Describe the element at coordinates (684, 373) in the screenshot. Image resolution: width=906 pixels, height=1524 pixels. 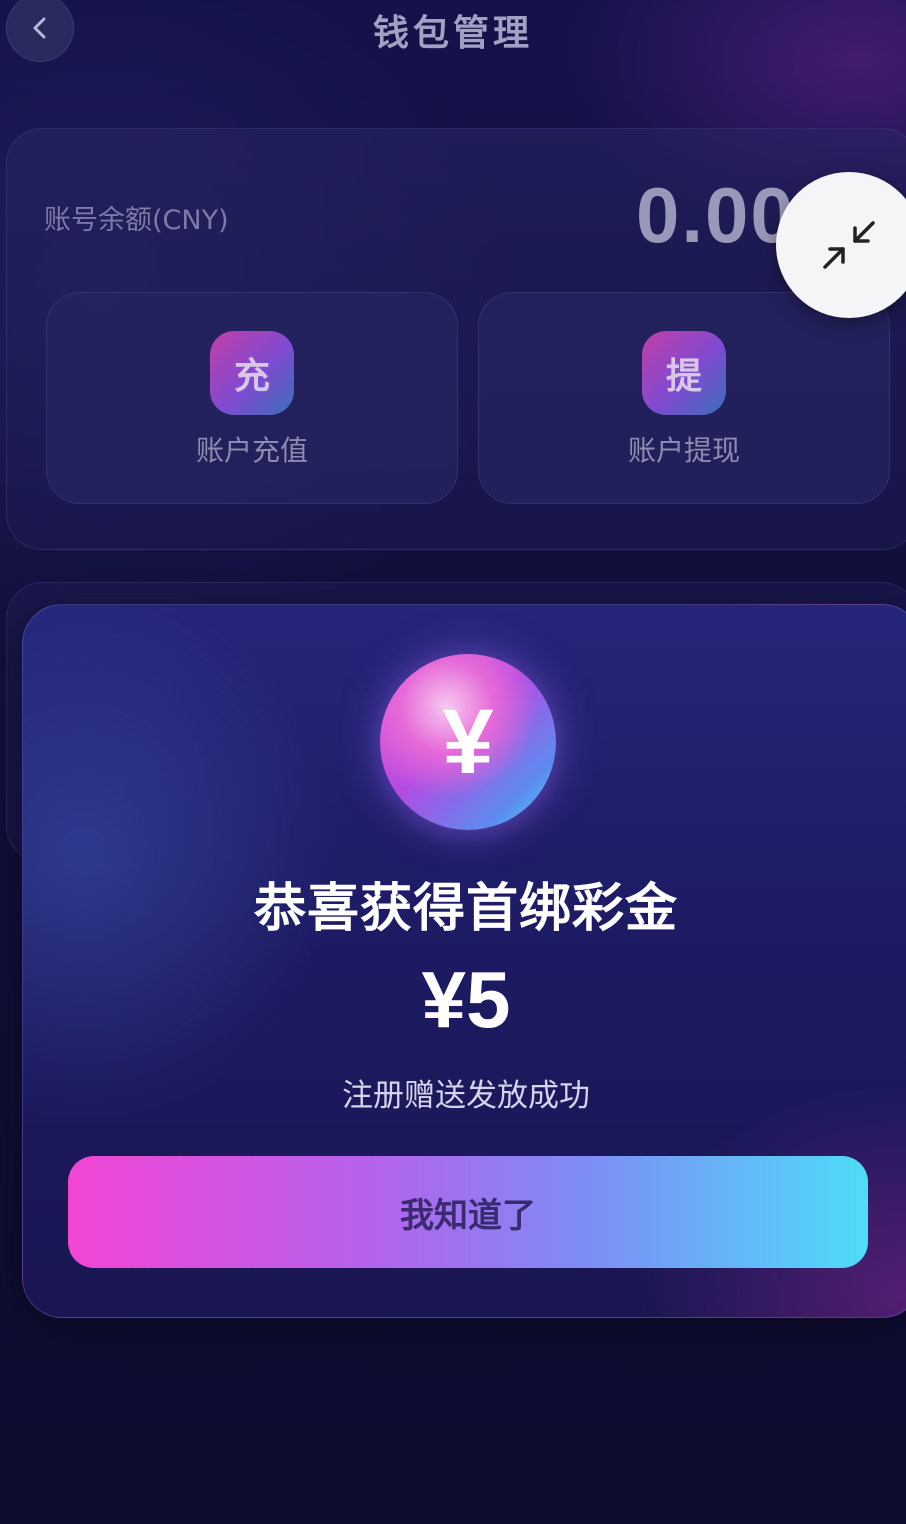
I see `withdraw-icon: 提` at that location.